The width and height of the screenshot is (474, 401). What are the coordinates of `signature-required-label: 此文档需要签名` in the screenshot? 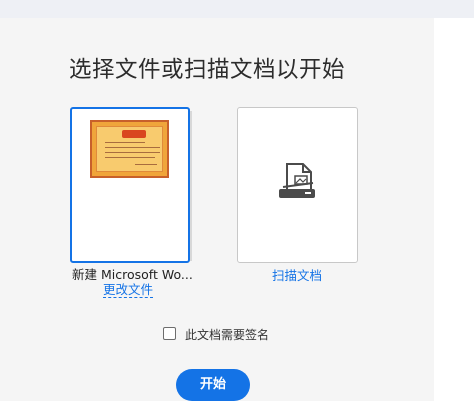 It's located at (227, 335).